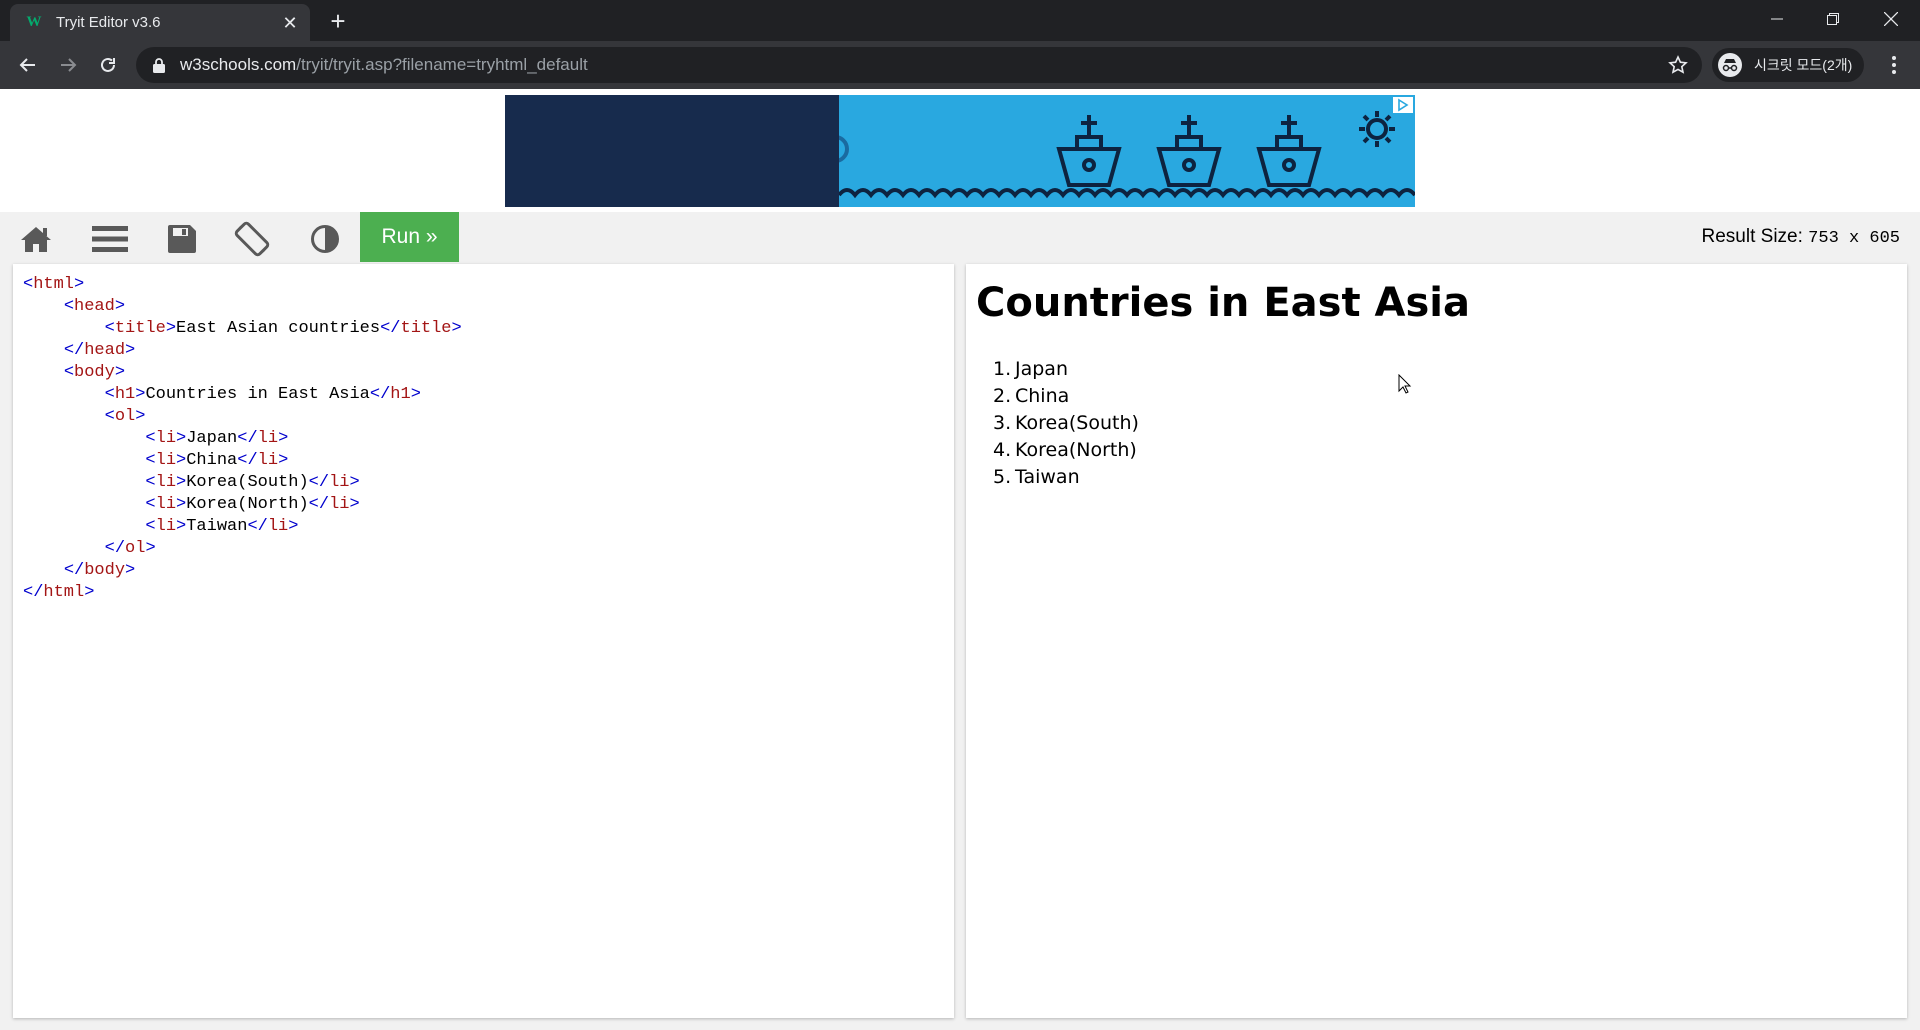 Image resolution: width=1920 pixels, height=1030 pixels. What do you see at coordinates (409, 237) in the screenshot?
I see `run-button: Run »` at bounding box center [409, 237].